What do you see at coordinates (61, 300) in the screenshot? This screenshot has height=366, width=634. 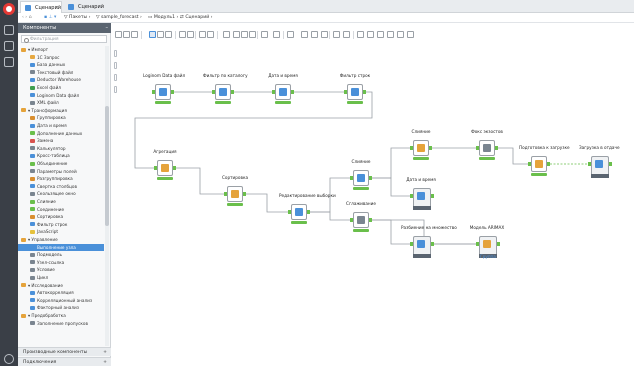 I see `tree-item: Корреляционный анализ` at bounding box center [61, 300].